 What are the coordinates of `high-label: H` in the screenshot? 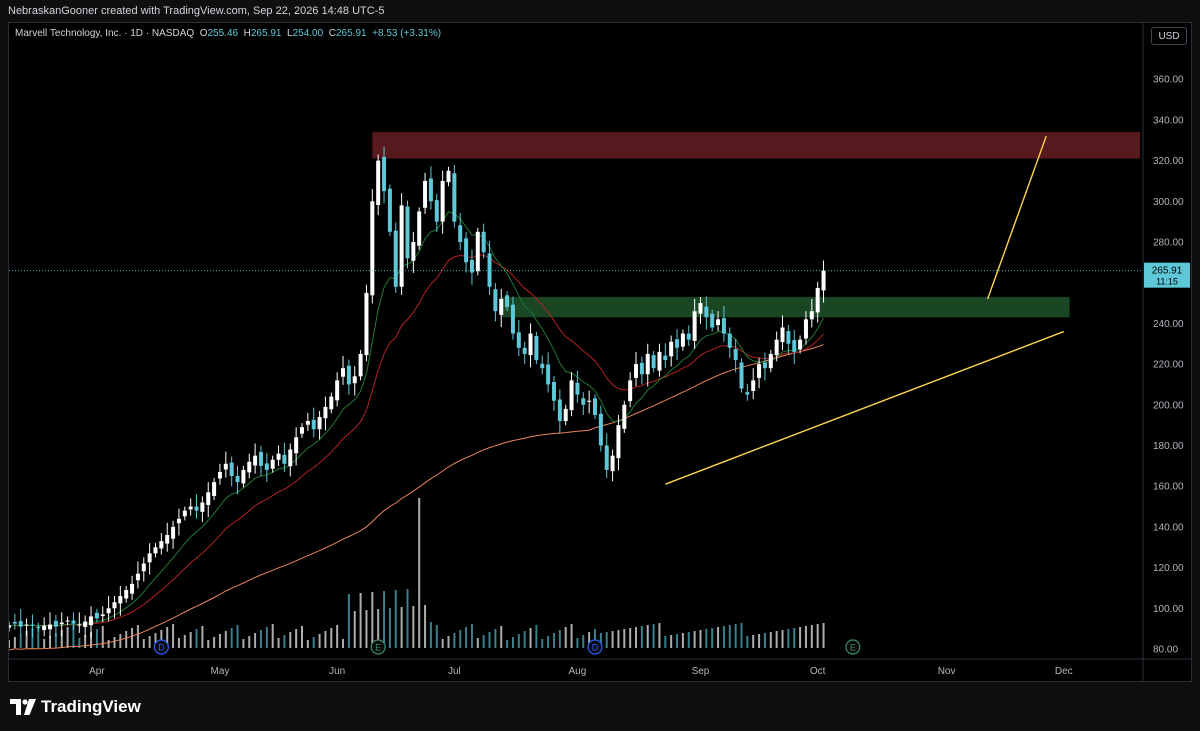 It's located at (247, 33).